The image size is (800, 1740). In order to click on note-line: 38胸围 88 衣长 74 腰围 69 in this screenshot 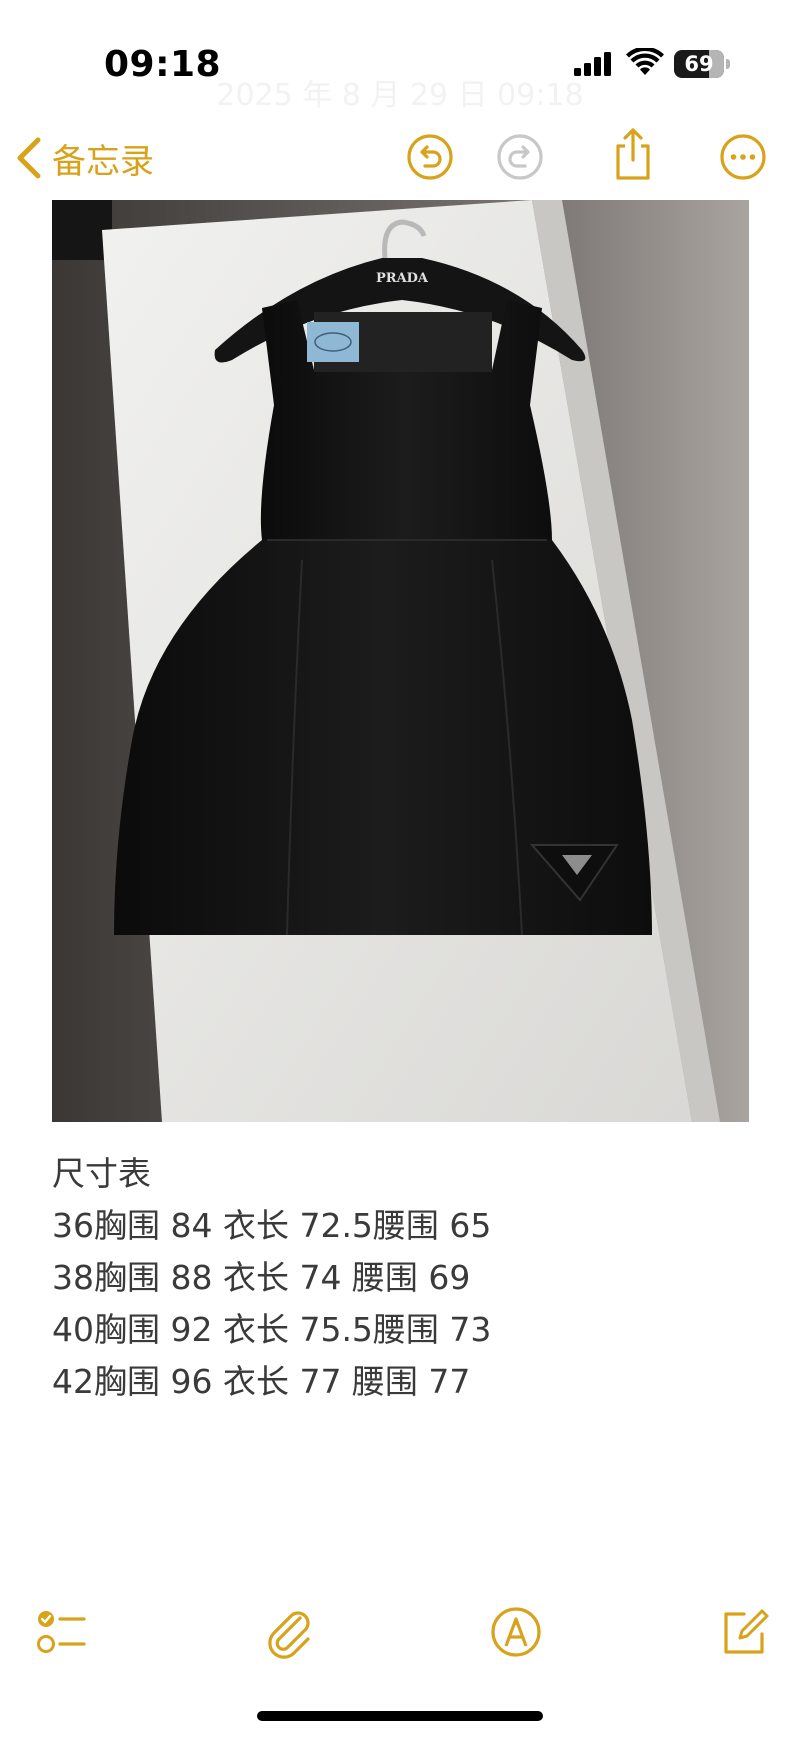, I will do `click(261, 1277)`.